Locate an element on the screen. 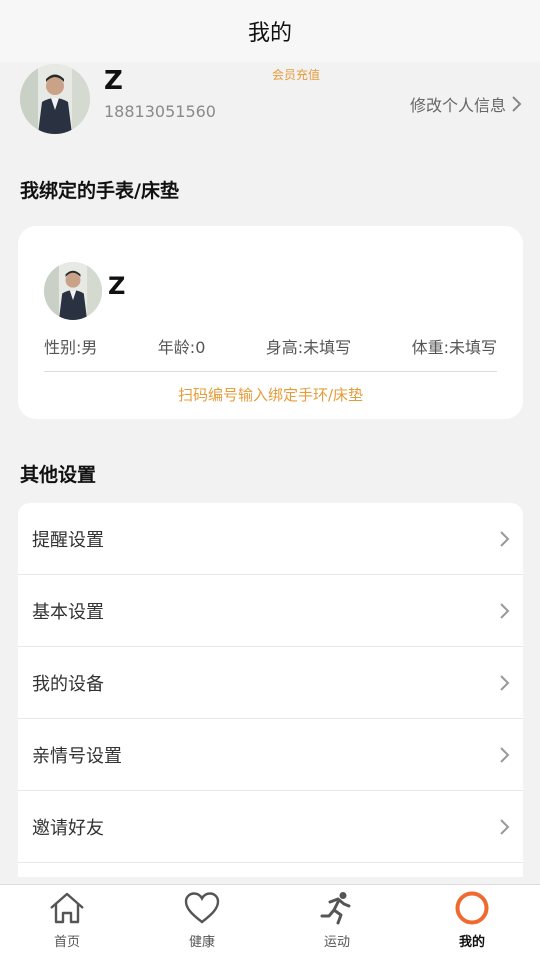 This screenshot has height=960, width=540. settings-item-family-number: 亲情号设置 is located at coordinates (270, 755).